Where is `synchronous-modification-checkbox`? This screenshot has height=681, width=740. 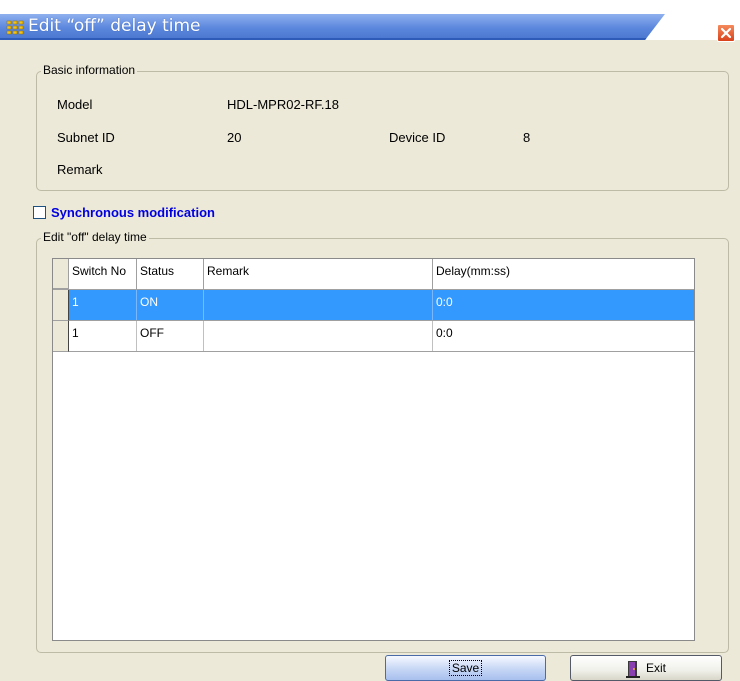
synchronous-modification-checkbox is located at coordinates (39, 212).